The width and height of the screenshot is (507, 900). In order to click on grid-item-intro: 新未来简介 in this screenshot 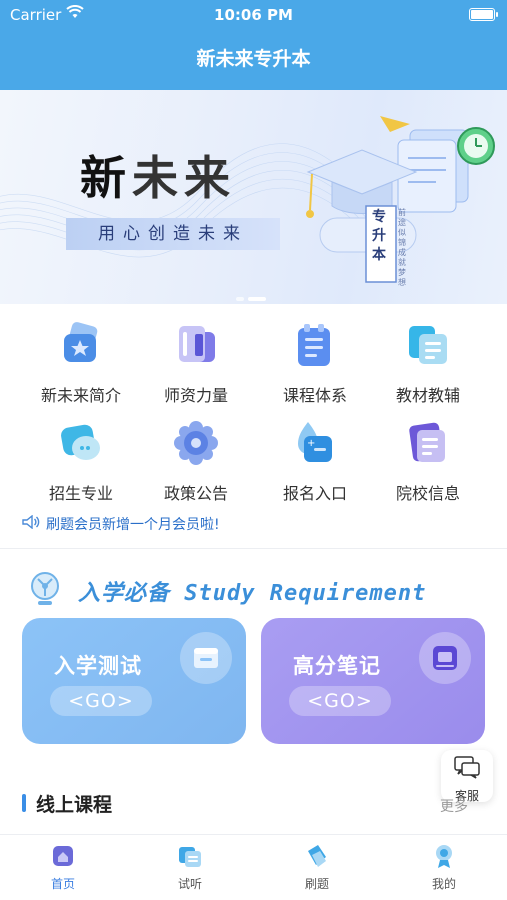, I will do `click(81, 364)`.